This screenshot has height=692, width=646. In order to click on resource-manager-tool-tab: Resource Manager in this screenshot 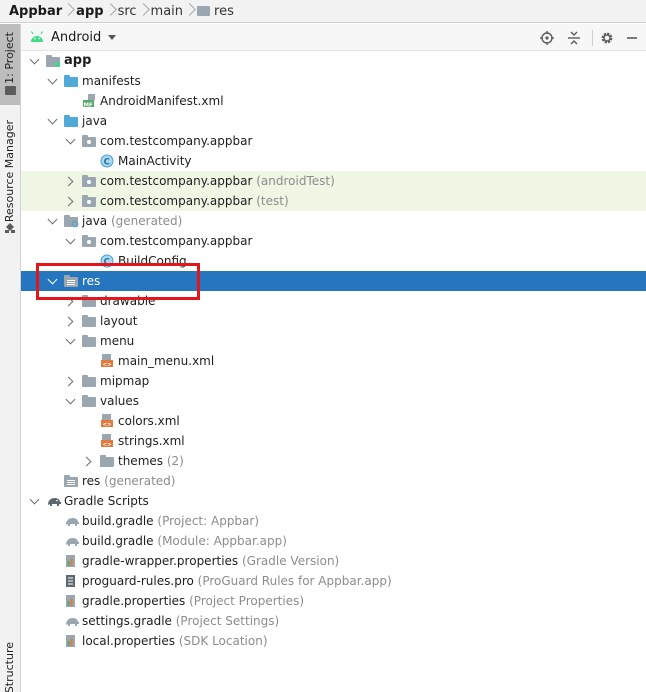, I will do `click(10, 176)`.